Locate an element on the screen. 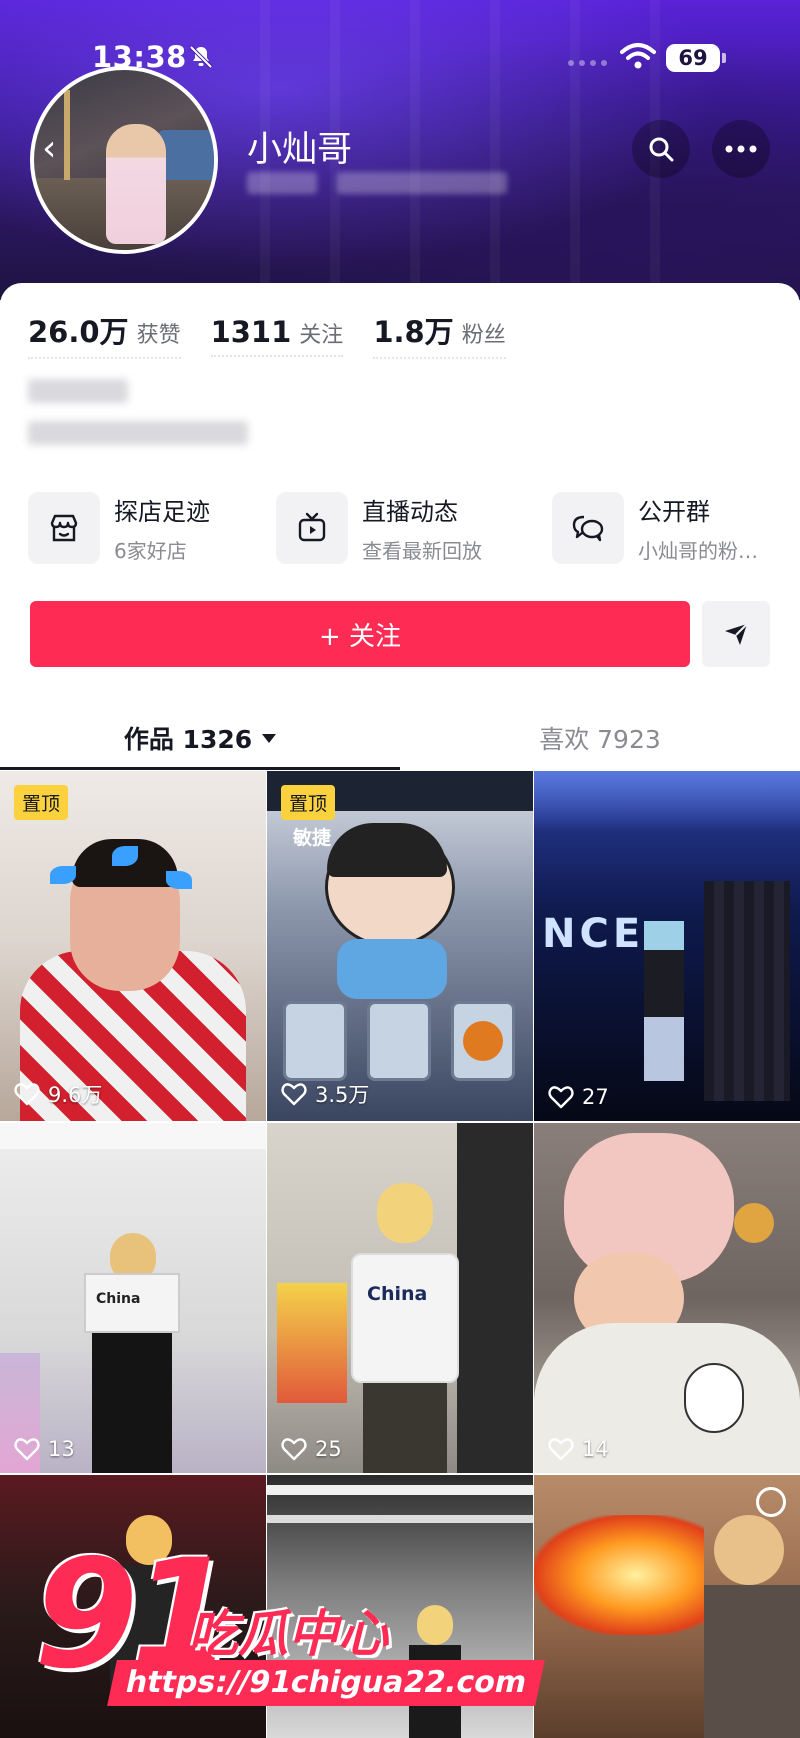 This screenshot has width=800, height=1738. search-button is located at coordinates (661, 149).